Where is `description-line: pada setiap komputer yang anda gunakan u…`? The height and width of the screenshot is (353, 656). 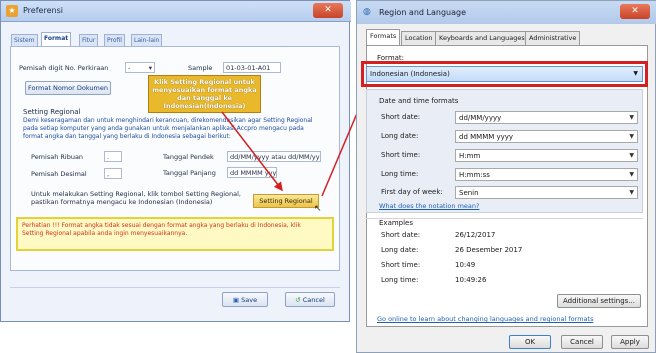
description-line: pada setiap komputer yang anda gunakan u… is located at coordinates (163, 128).